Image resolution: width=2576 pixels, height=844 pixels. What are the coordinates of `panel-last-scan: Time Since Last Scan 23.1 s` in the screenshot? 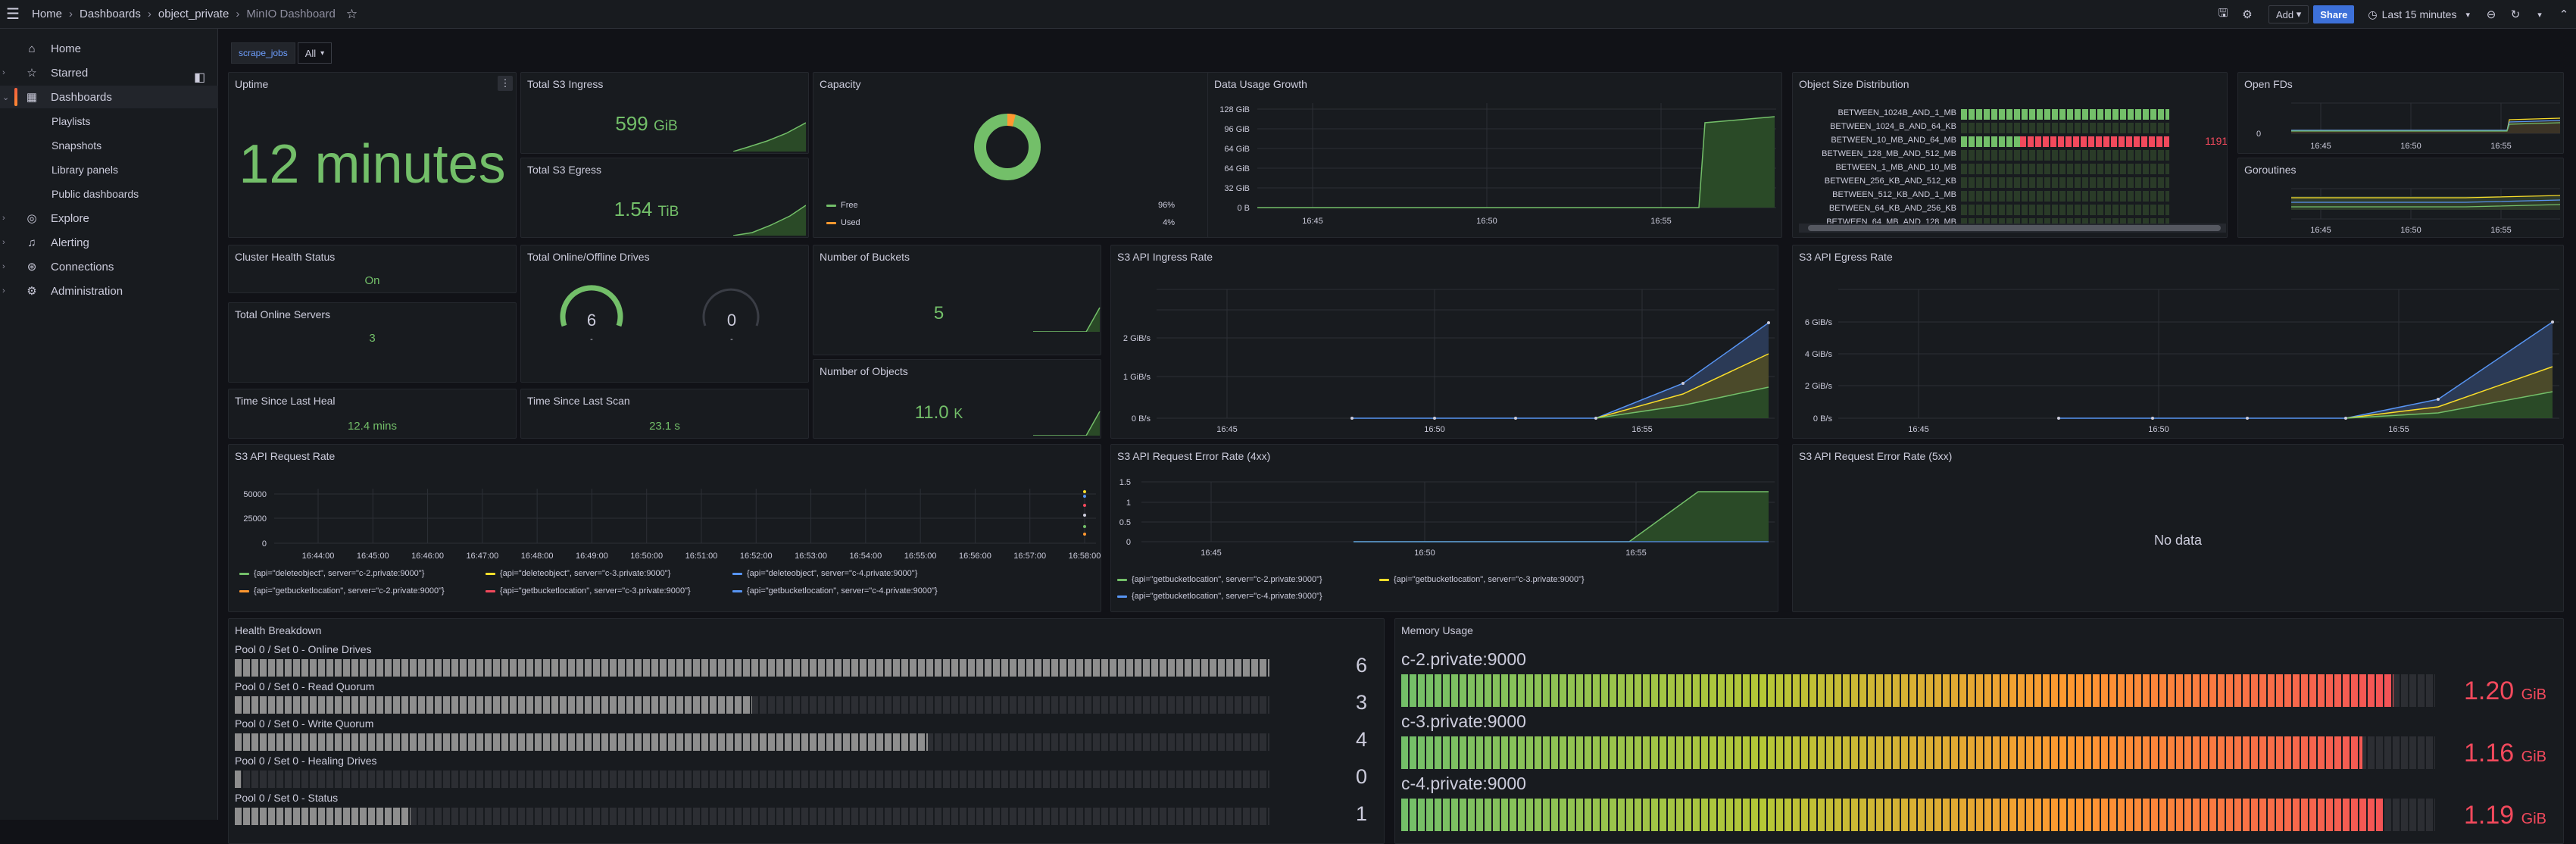 It's located at (665, 414).